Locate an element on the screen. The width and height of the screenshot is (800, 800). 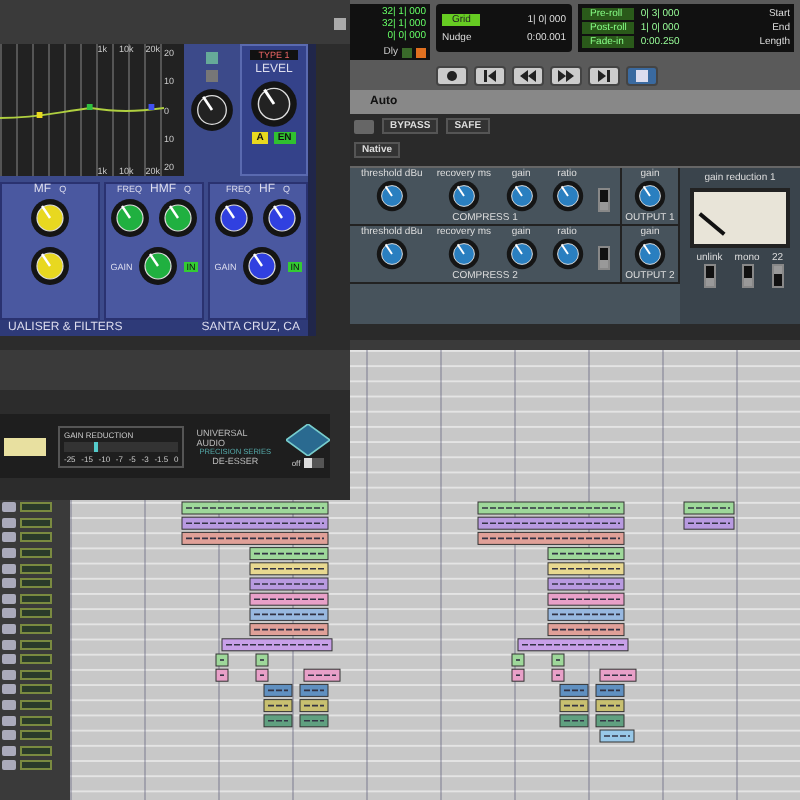
rewind-button is located at coordinates (528, 76).